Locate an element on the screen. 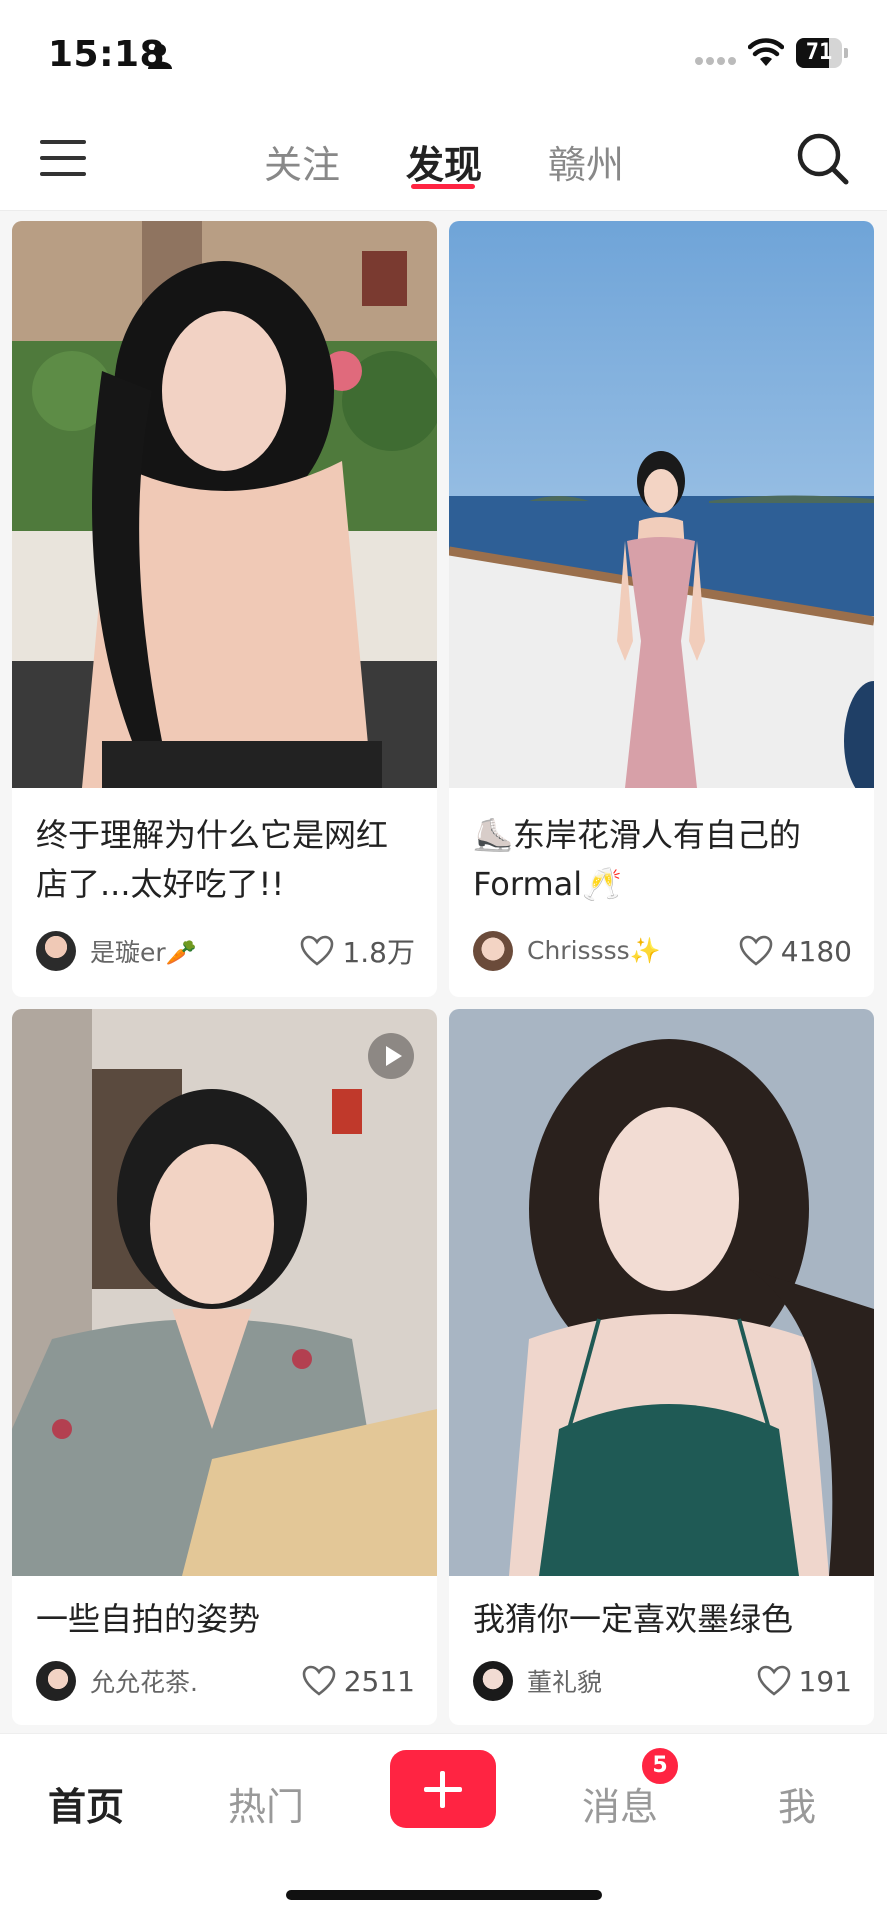 The image size is (887, 1921). note-title: 一些自拍的姿势 is located at coordinates (148, 1619).